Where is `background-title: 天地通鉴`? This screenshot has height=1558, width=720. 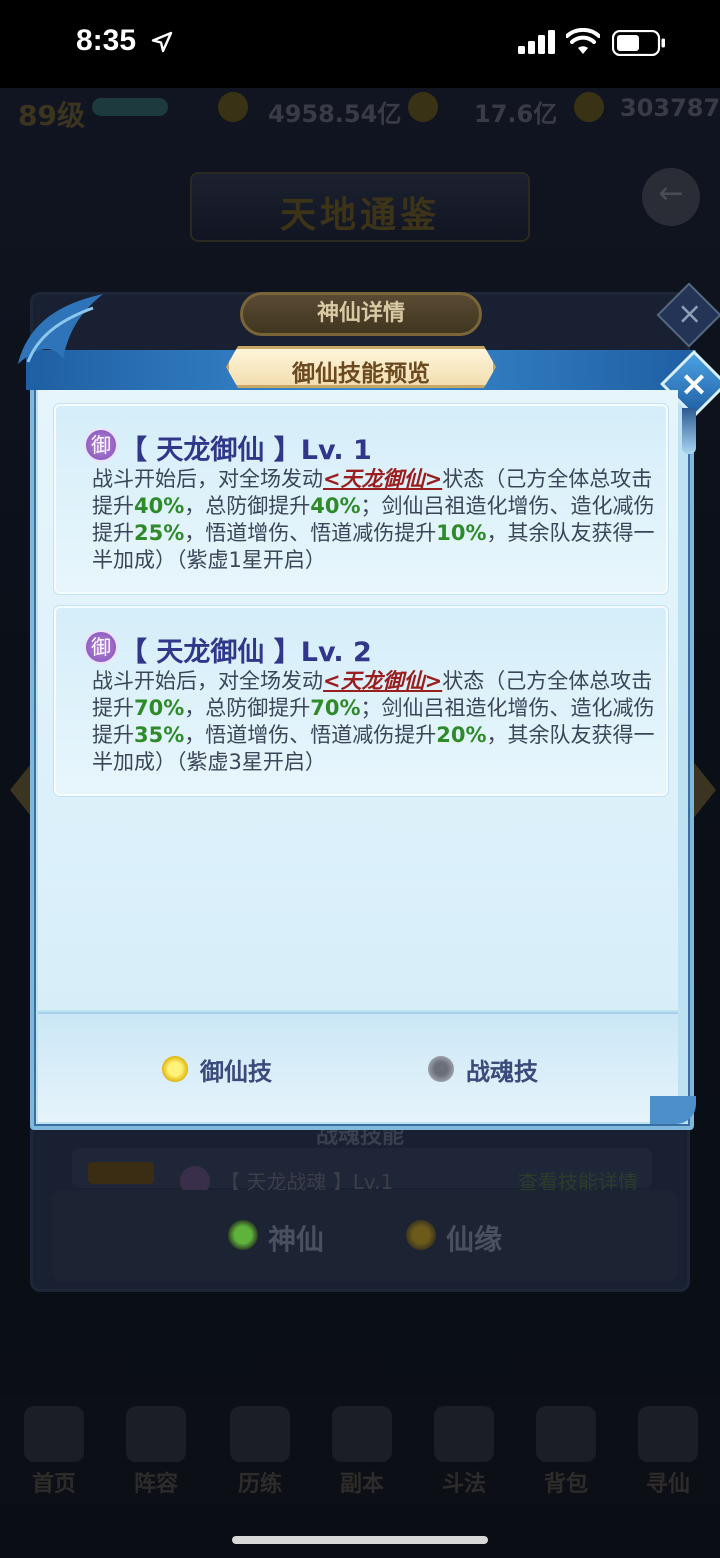 background-title: 天地通鉴 is located at coordinates (359, 215).